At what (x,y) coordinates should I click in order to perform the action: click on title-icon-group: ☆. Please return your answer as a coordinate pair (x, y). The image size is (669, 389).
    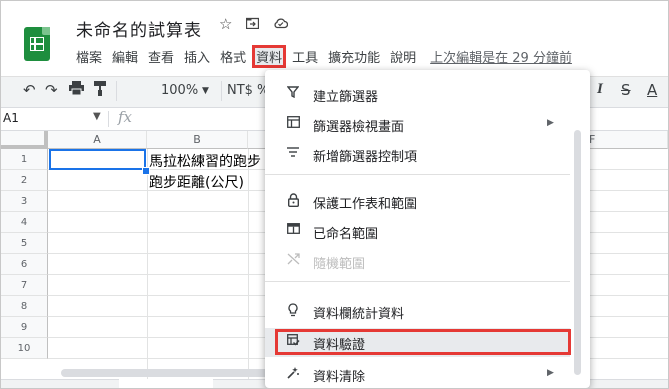
    Looking at the image, I should click on (254, 24).